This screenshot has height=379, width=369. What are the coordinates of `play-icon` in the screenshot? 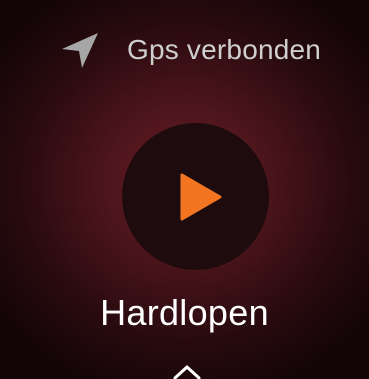 It's located at (196, 197).